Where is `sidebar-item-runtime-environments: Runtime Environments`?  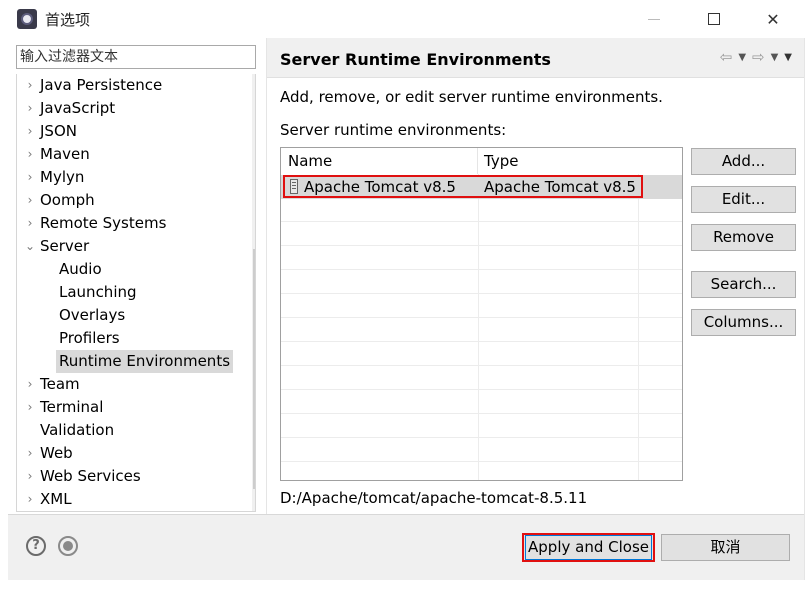 sidebar-item-runtime-environments: Runtime Environments is located at coordinates (126, 361).